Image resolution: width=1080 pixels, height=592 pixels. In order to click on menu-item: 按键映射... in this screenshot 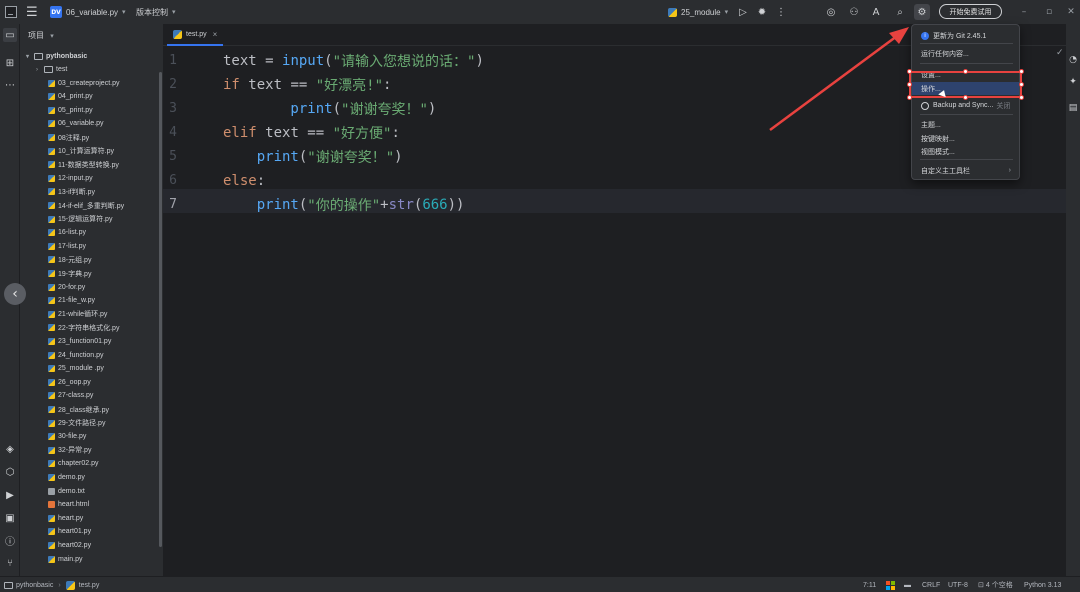, I will do `click(965, 138)`.